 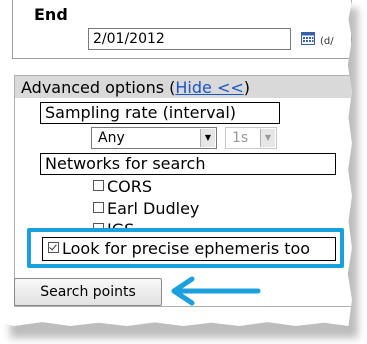 I want to click on earl-dudley-checkbox, so click(x=98, y=207).